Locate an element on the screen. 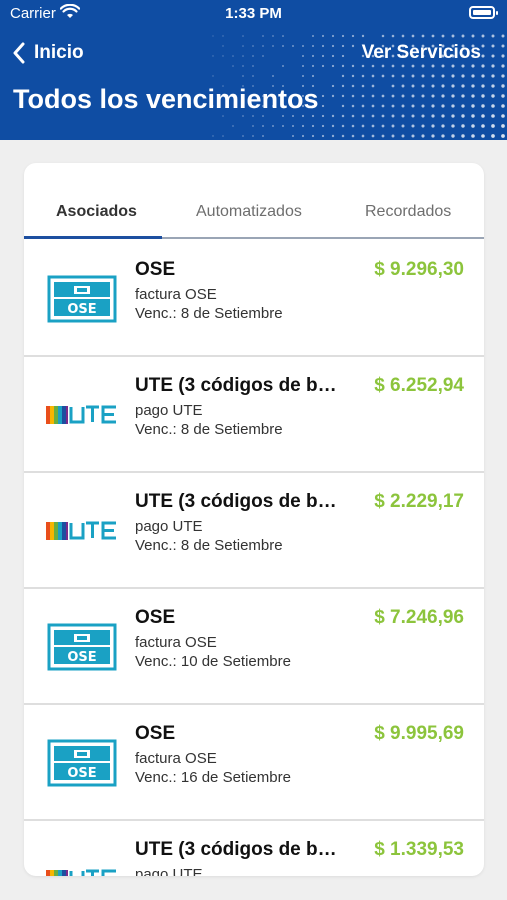 The width and height of the screenshot is (507, 900). page-title: Todos los vencimientos is located at coordinates (166, 99).